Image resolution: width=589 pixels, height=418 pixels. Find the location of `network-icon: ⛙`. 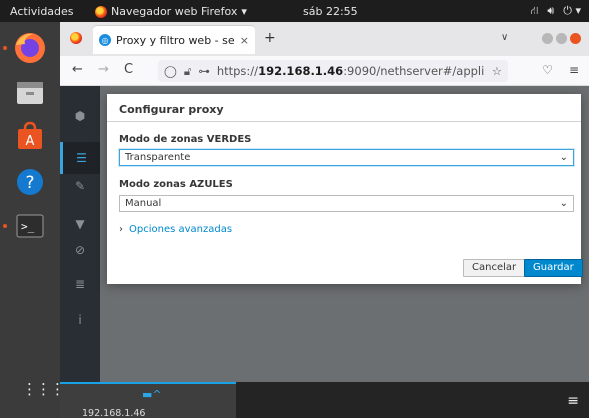

network-icon: ⛙ is located at coordinates (534, 10).